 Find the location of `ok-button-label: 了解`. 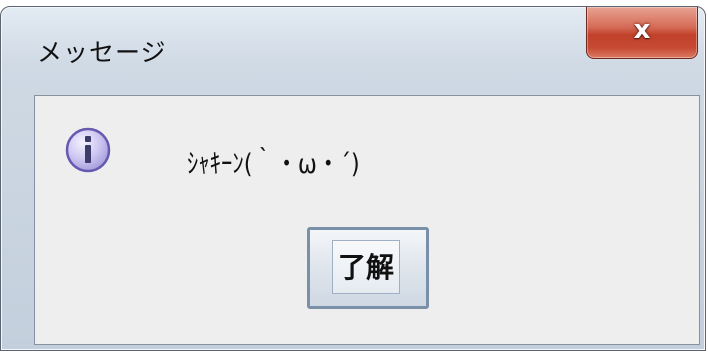

ok-button-label: 了解 is located at coordinates (365, 267).